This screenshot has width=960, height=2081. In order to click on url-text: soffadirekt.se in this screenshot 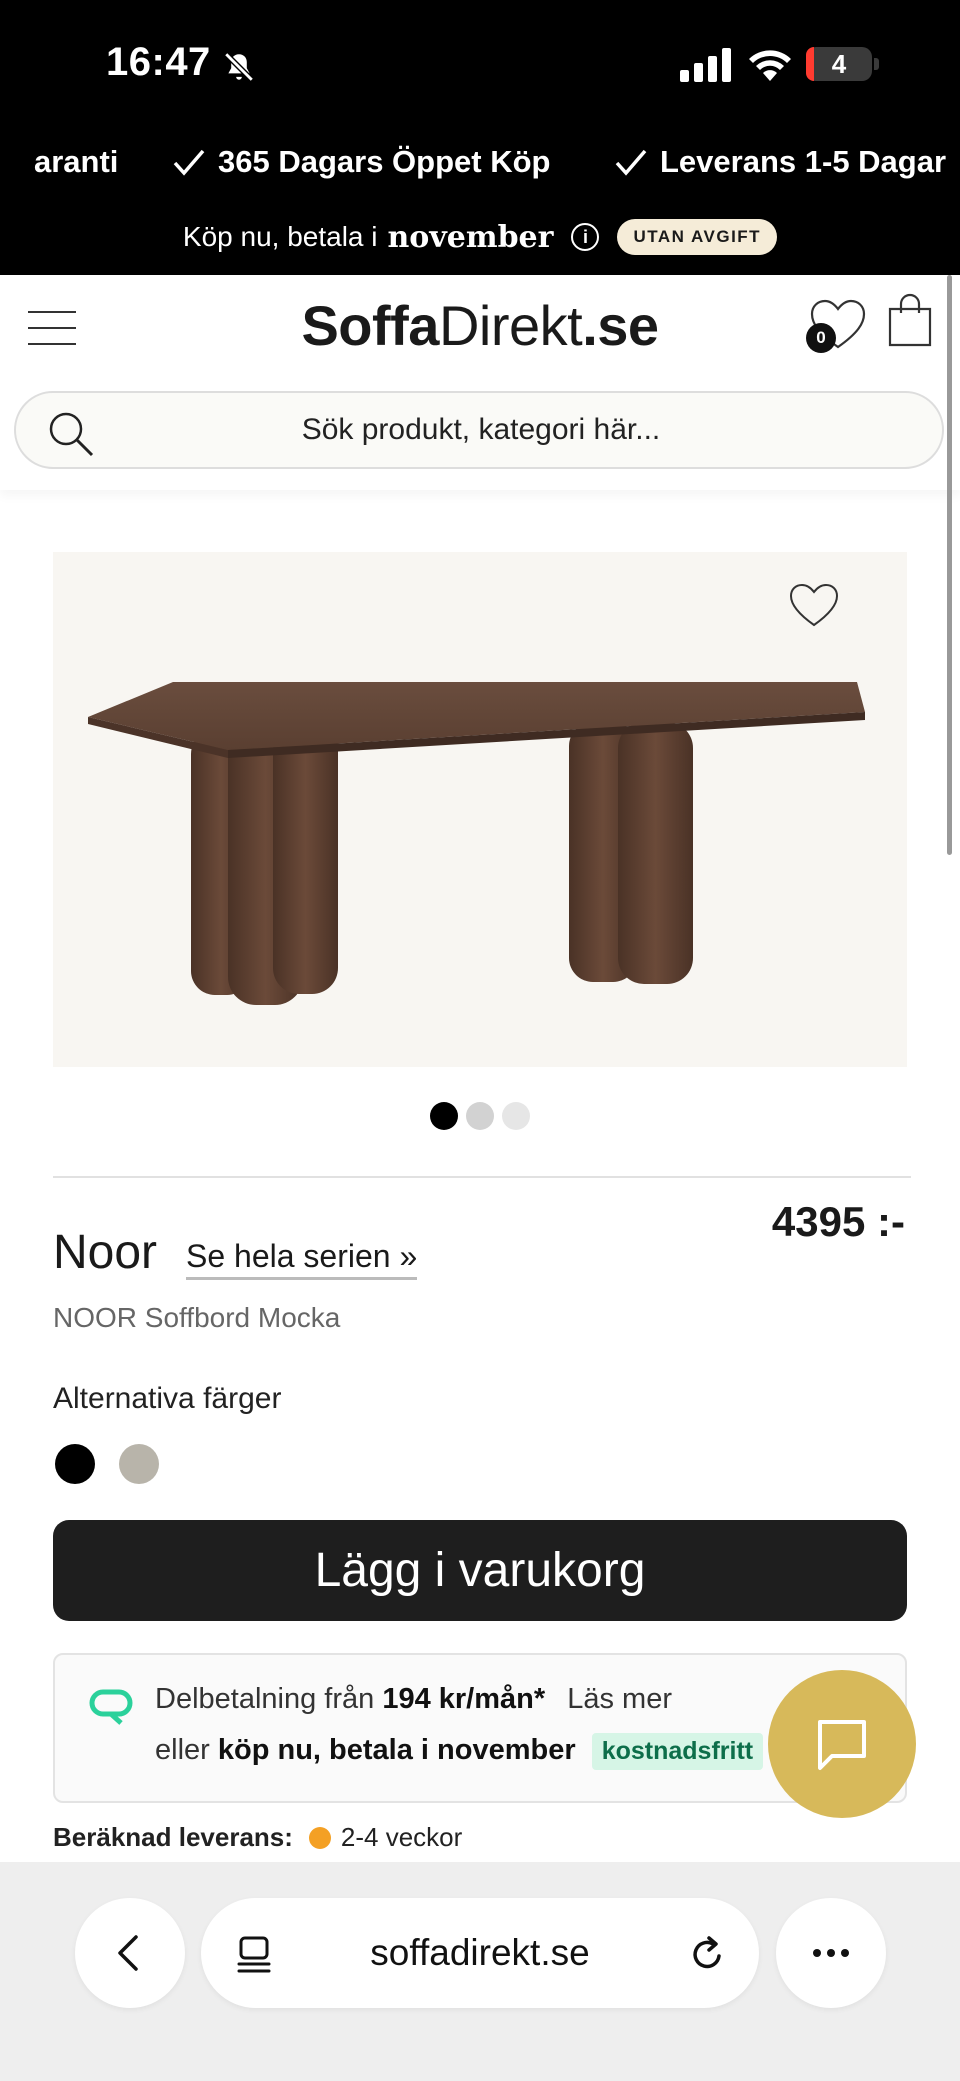, I will do `click(480, 1953)`.